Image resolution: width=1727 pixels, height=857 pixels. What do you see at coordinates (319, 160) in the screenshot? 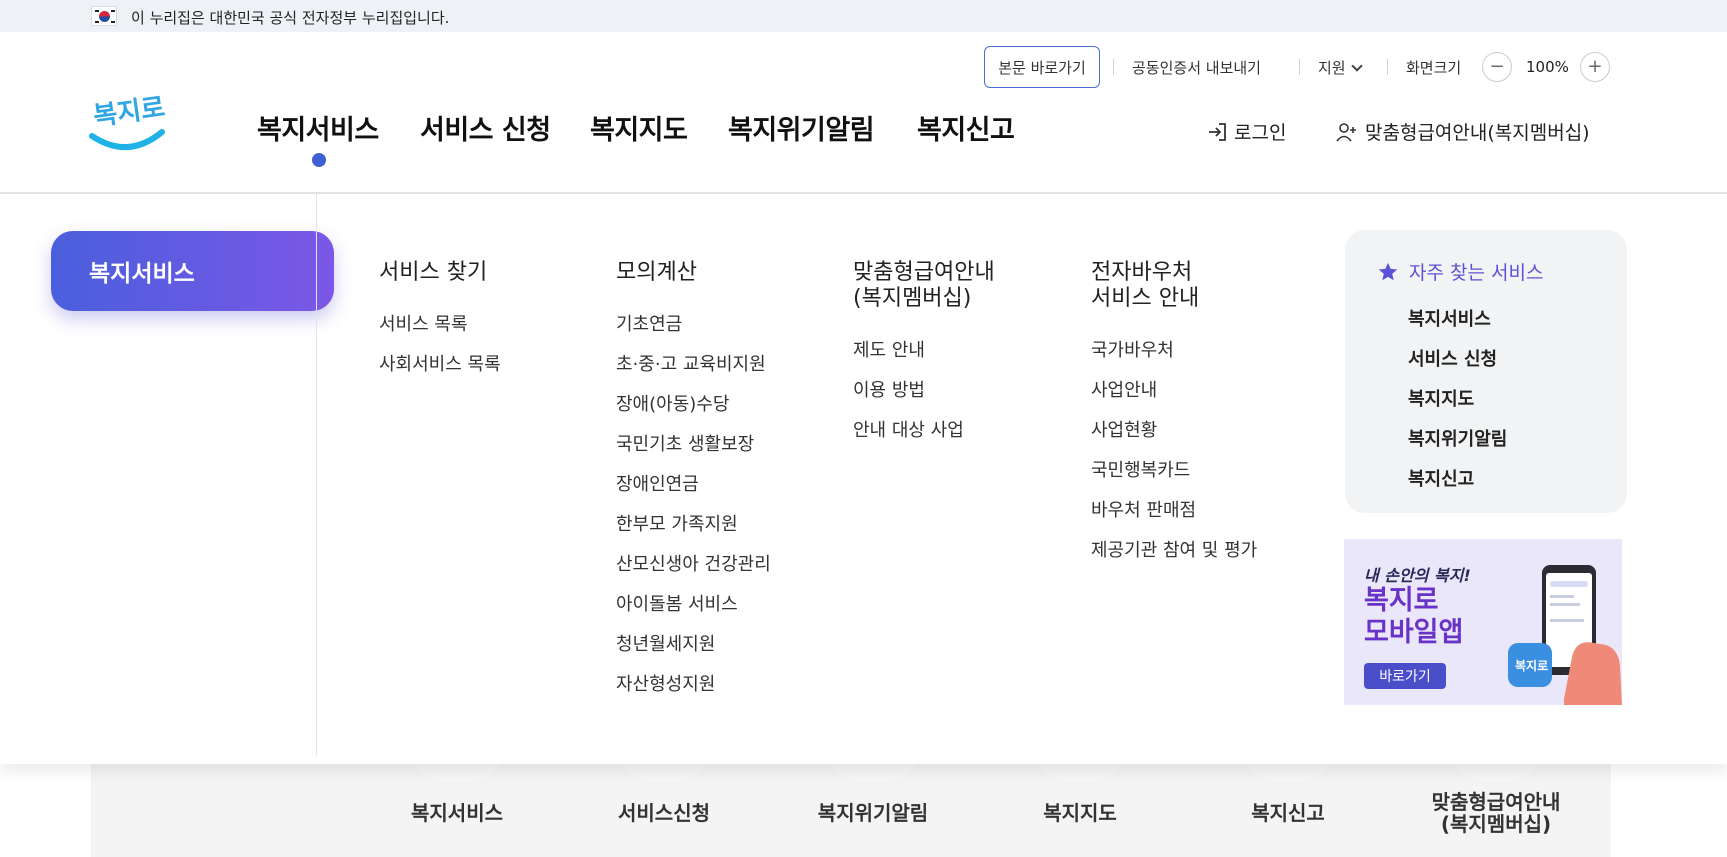
I see `active-indicator` at bounding box center [319, 160].